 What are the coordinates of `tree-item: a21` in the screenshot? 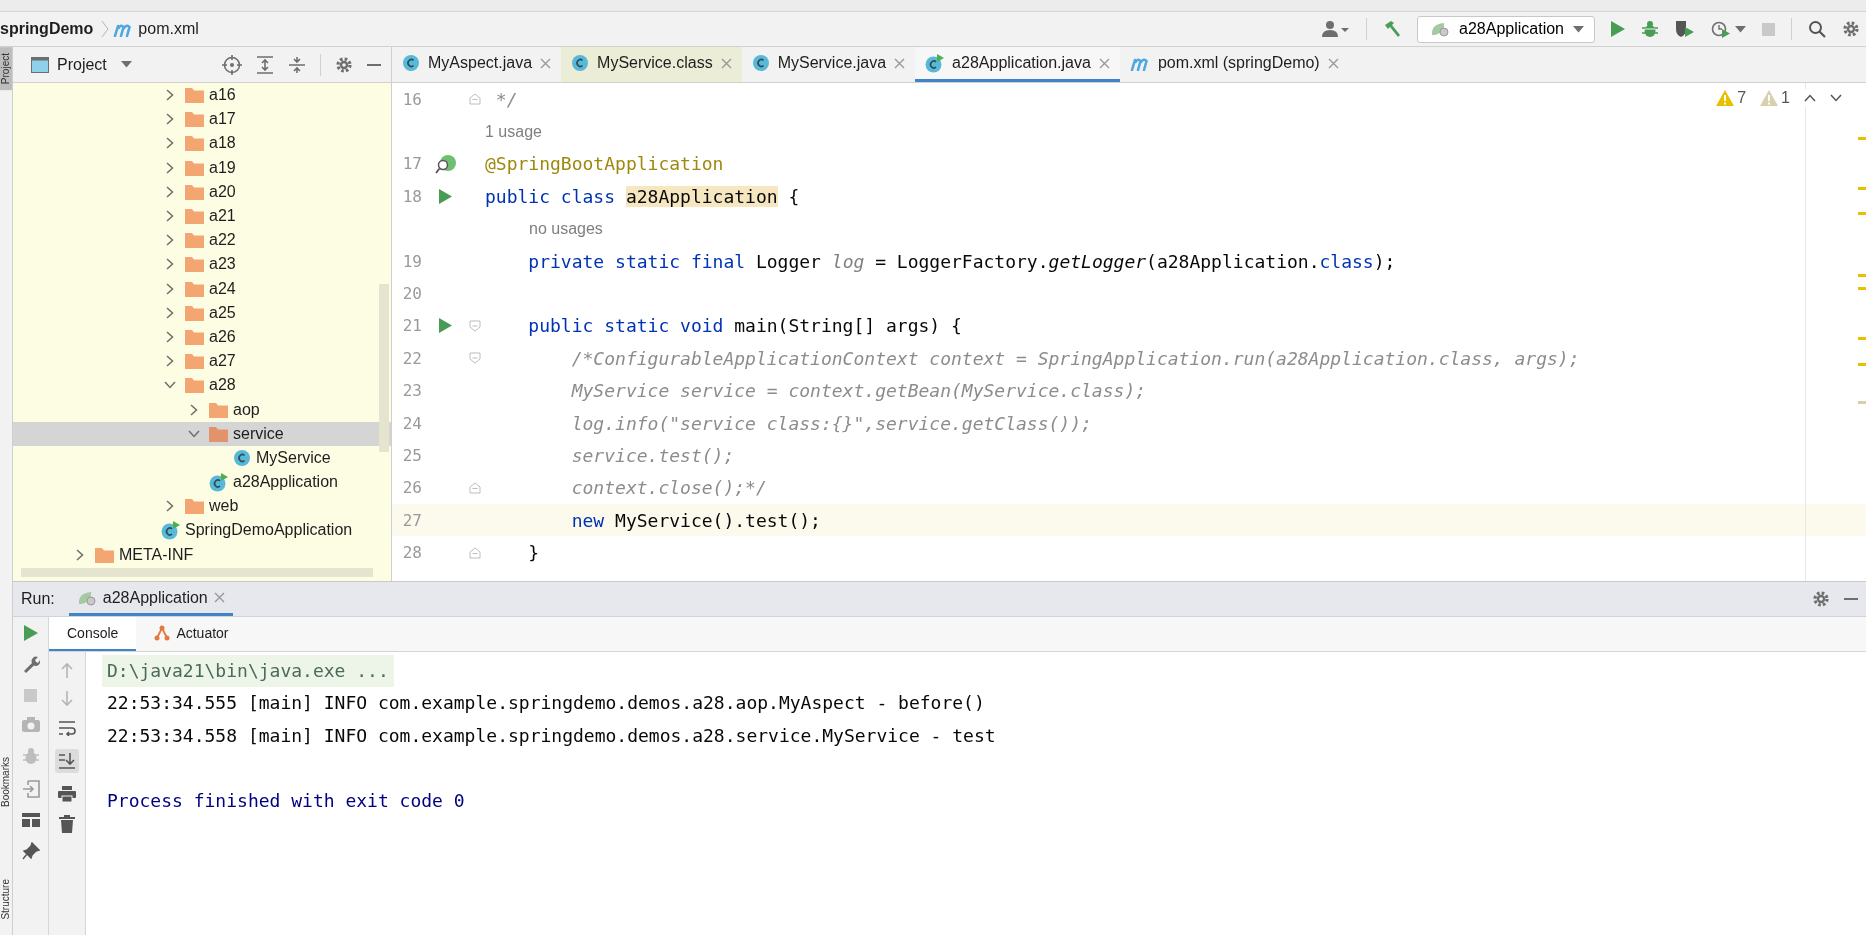 It's located at (202, 216).